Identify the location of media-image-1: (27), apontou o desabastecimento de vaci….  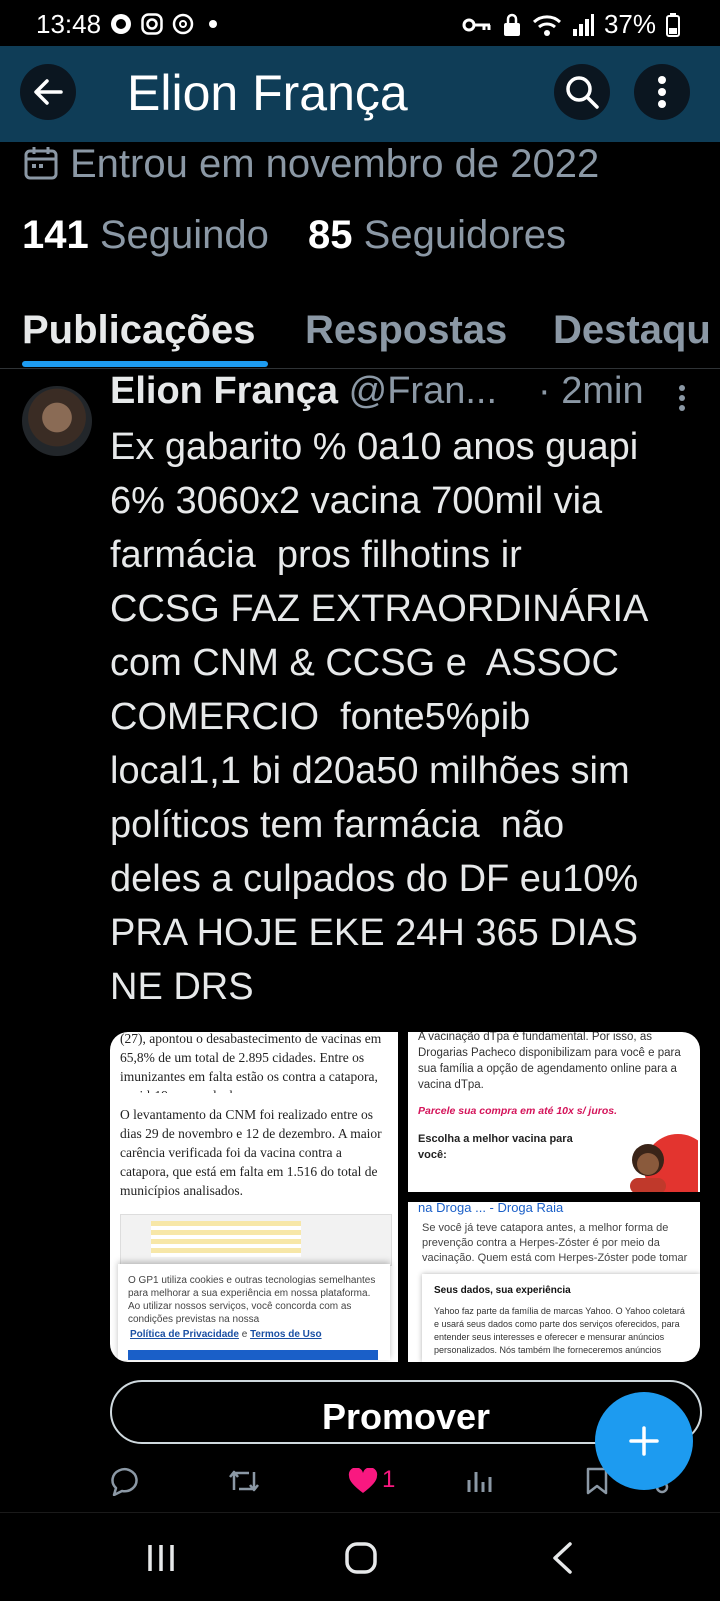
(254, 1197).